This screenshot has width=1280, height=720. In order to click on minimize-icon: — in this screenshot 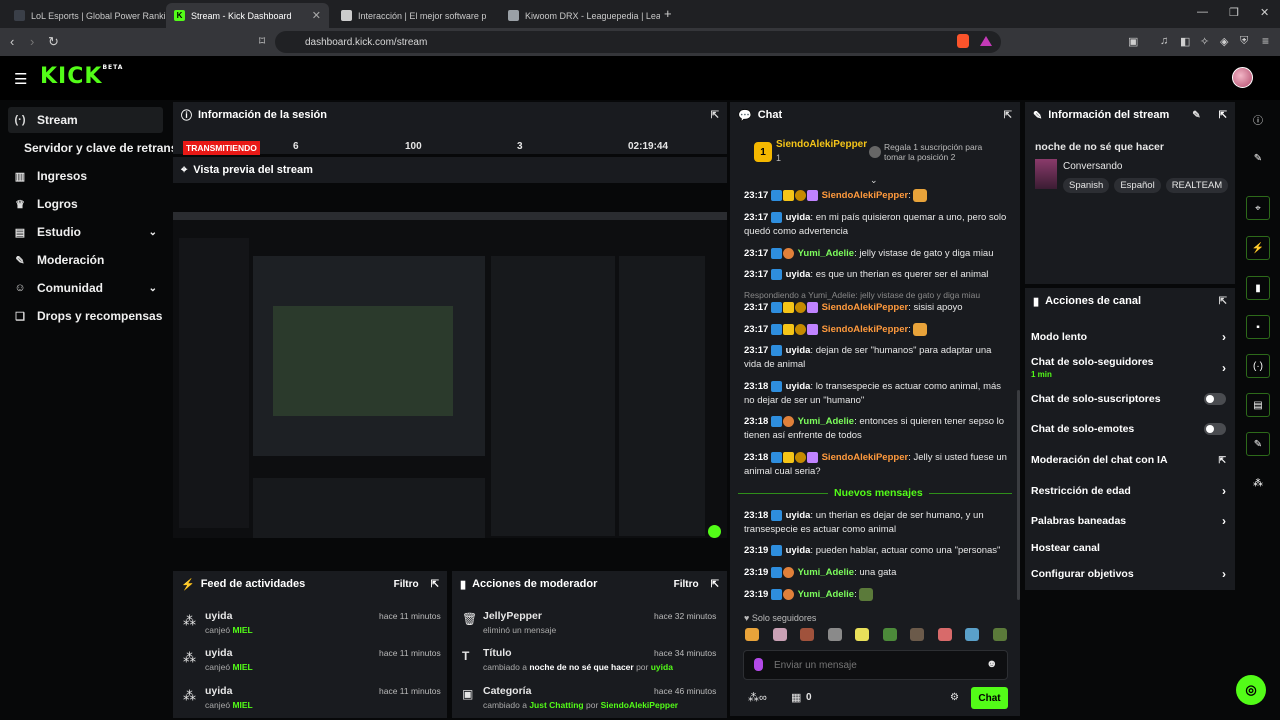, I will do `click(1202, 12)`.